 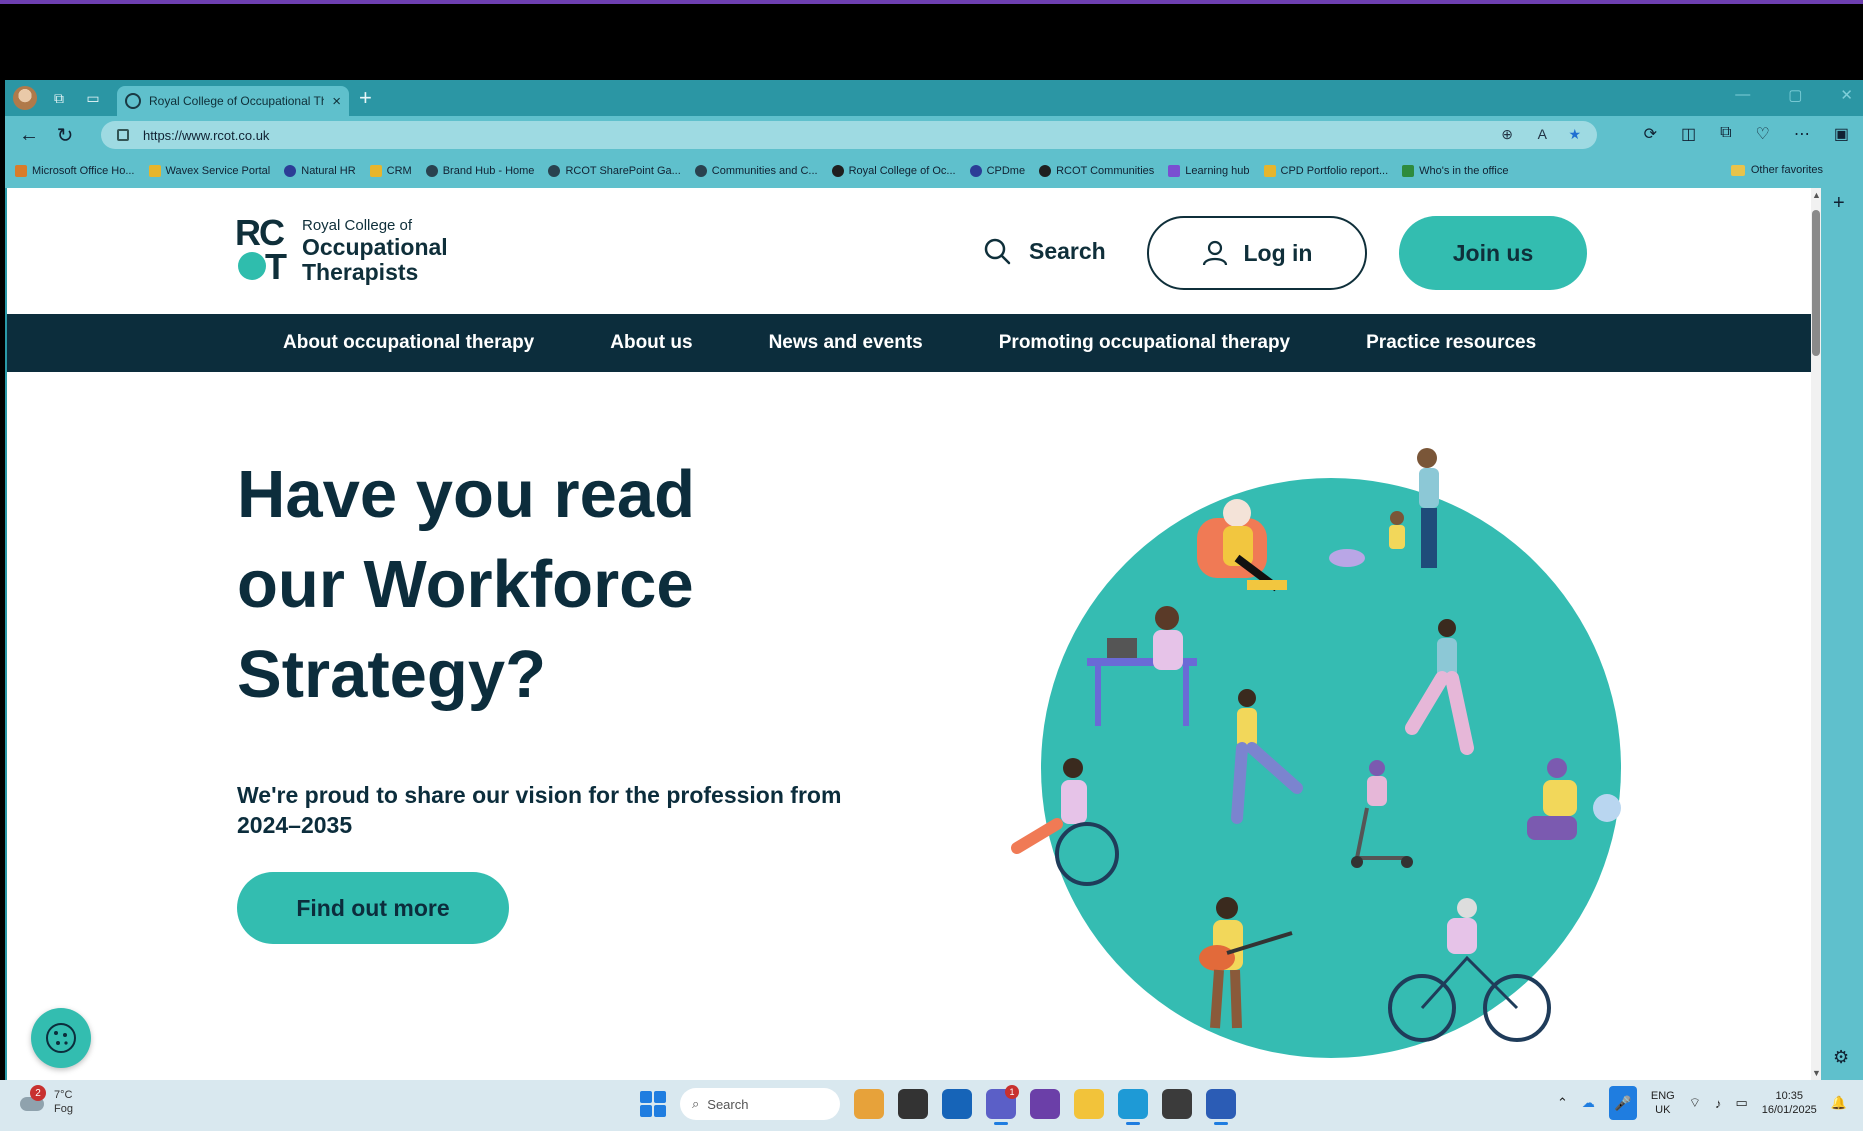 I want to click on split-screen-icon: ◫, so click(x=1688, y=134).